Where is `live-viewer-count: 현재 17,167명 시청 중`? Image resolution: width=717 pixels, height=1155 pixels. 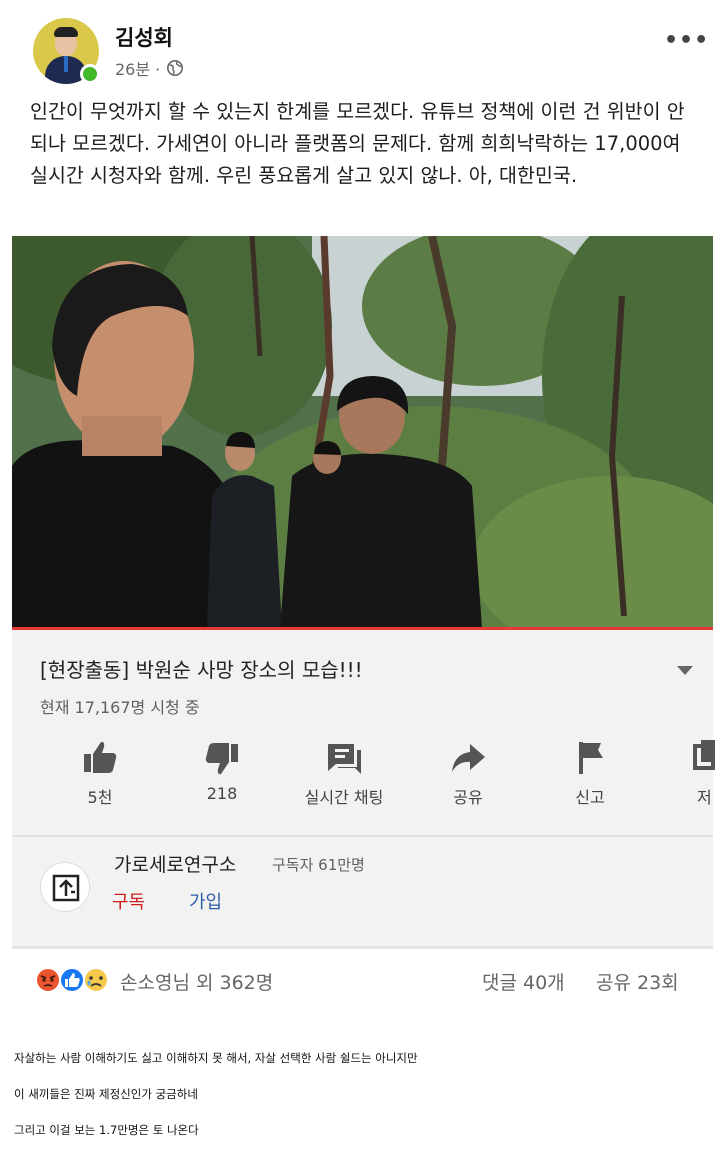
live-viewer-count: 현재 17,167명 시청 중 is located at coordinates (120, 707).